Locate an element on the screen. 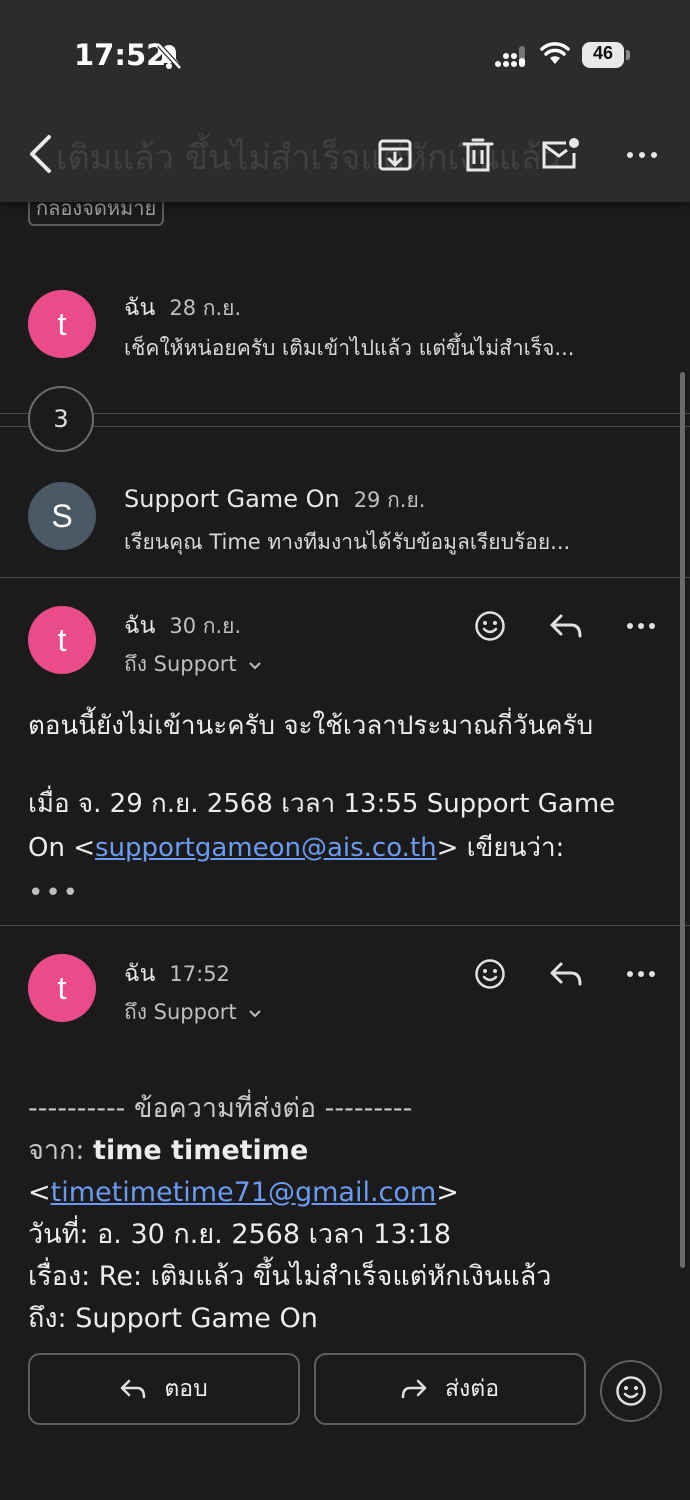 The image size is (690, 1500). trash-icon is located at coordinates (478, 155).